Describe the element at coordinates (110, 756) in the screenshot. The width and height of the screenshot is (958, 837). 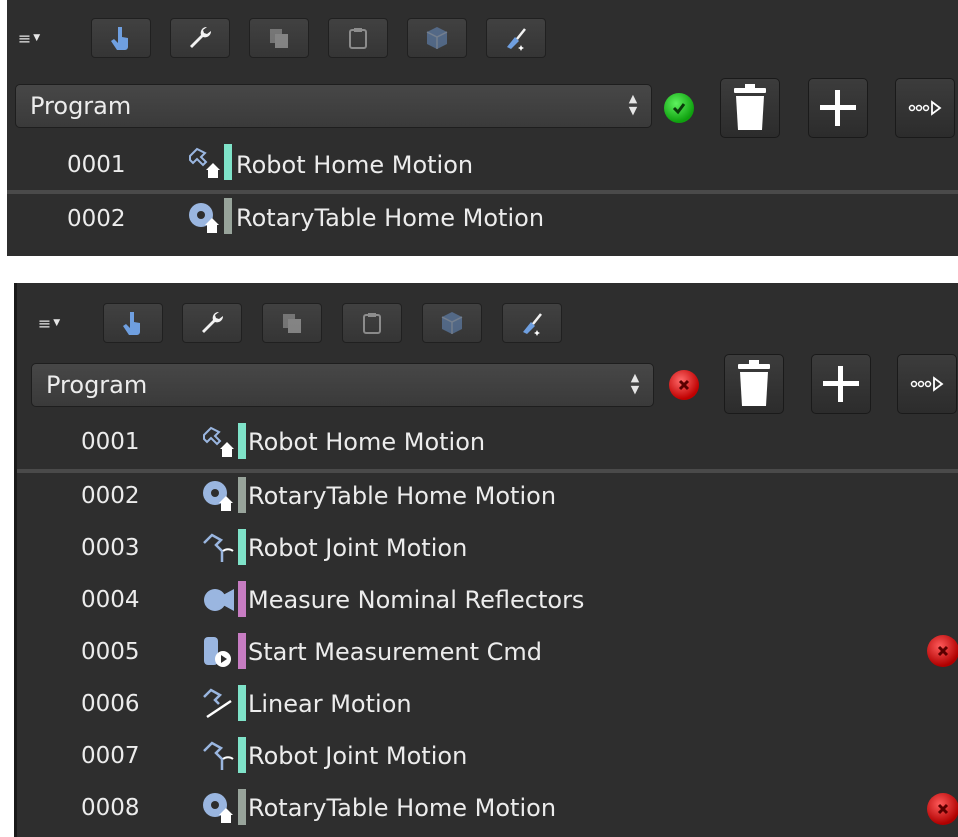
I see `row-number: 0007` at that location.